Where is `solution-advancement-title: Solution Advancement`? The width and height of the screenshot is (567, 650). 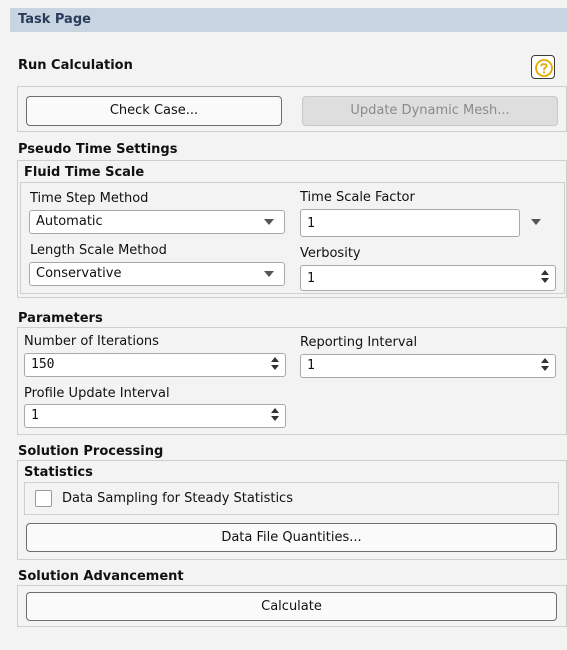
solution-advancement-title: Solution Advancement is located at coordinates (101, 576).